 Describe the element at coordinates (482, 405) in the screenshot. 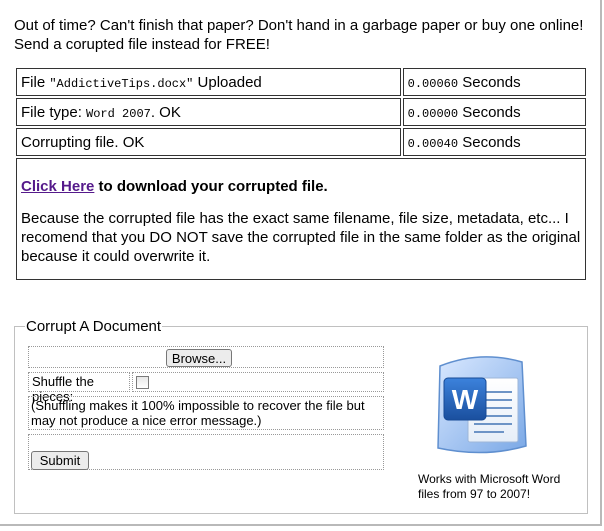

I see `microsoft-word-icon: W` at that location.